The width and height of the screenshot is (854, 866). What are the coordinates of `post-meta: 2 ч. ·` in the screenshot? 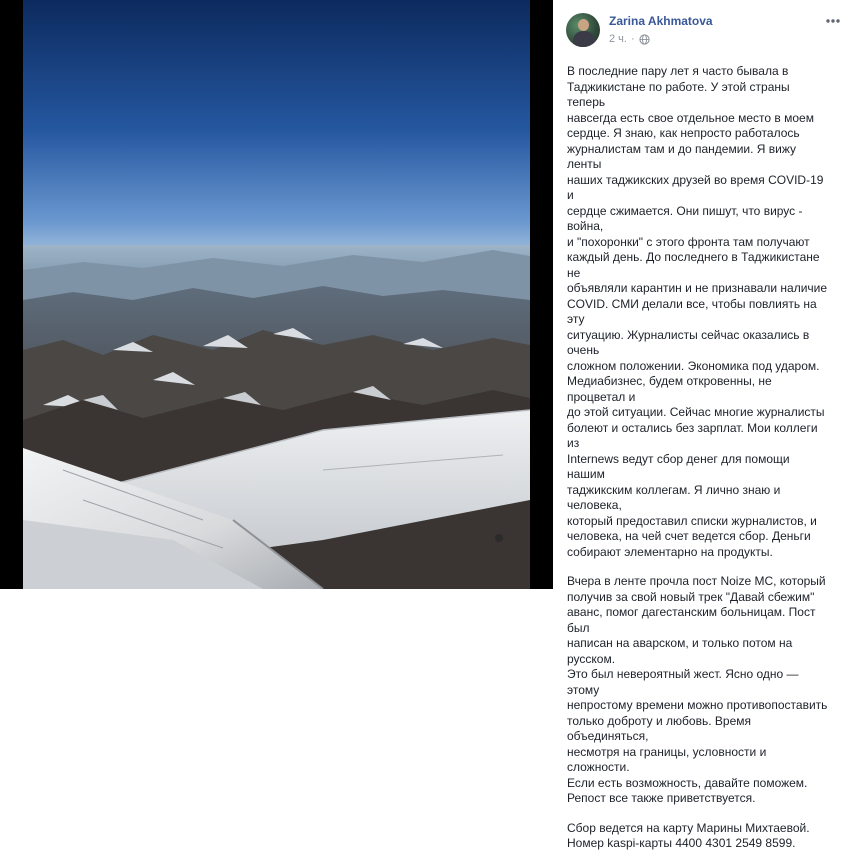 It's located at (629, 39).